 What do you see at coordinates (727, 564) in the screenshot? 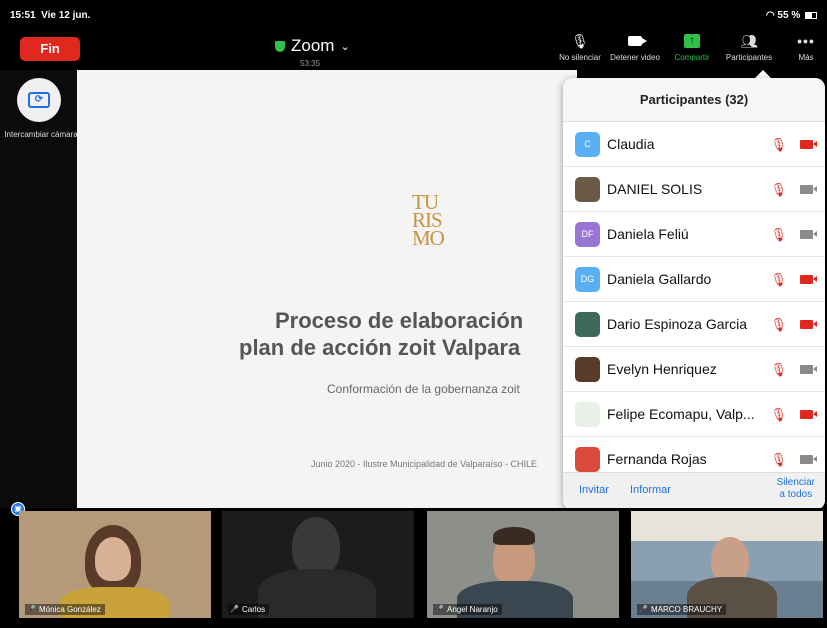
I see `video-tile: MARCO BRAUCHY` at bounding box center [727, 564].